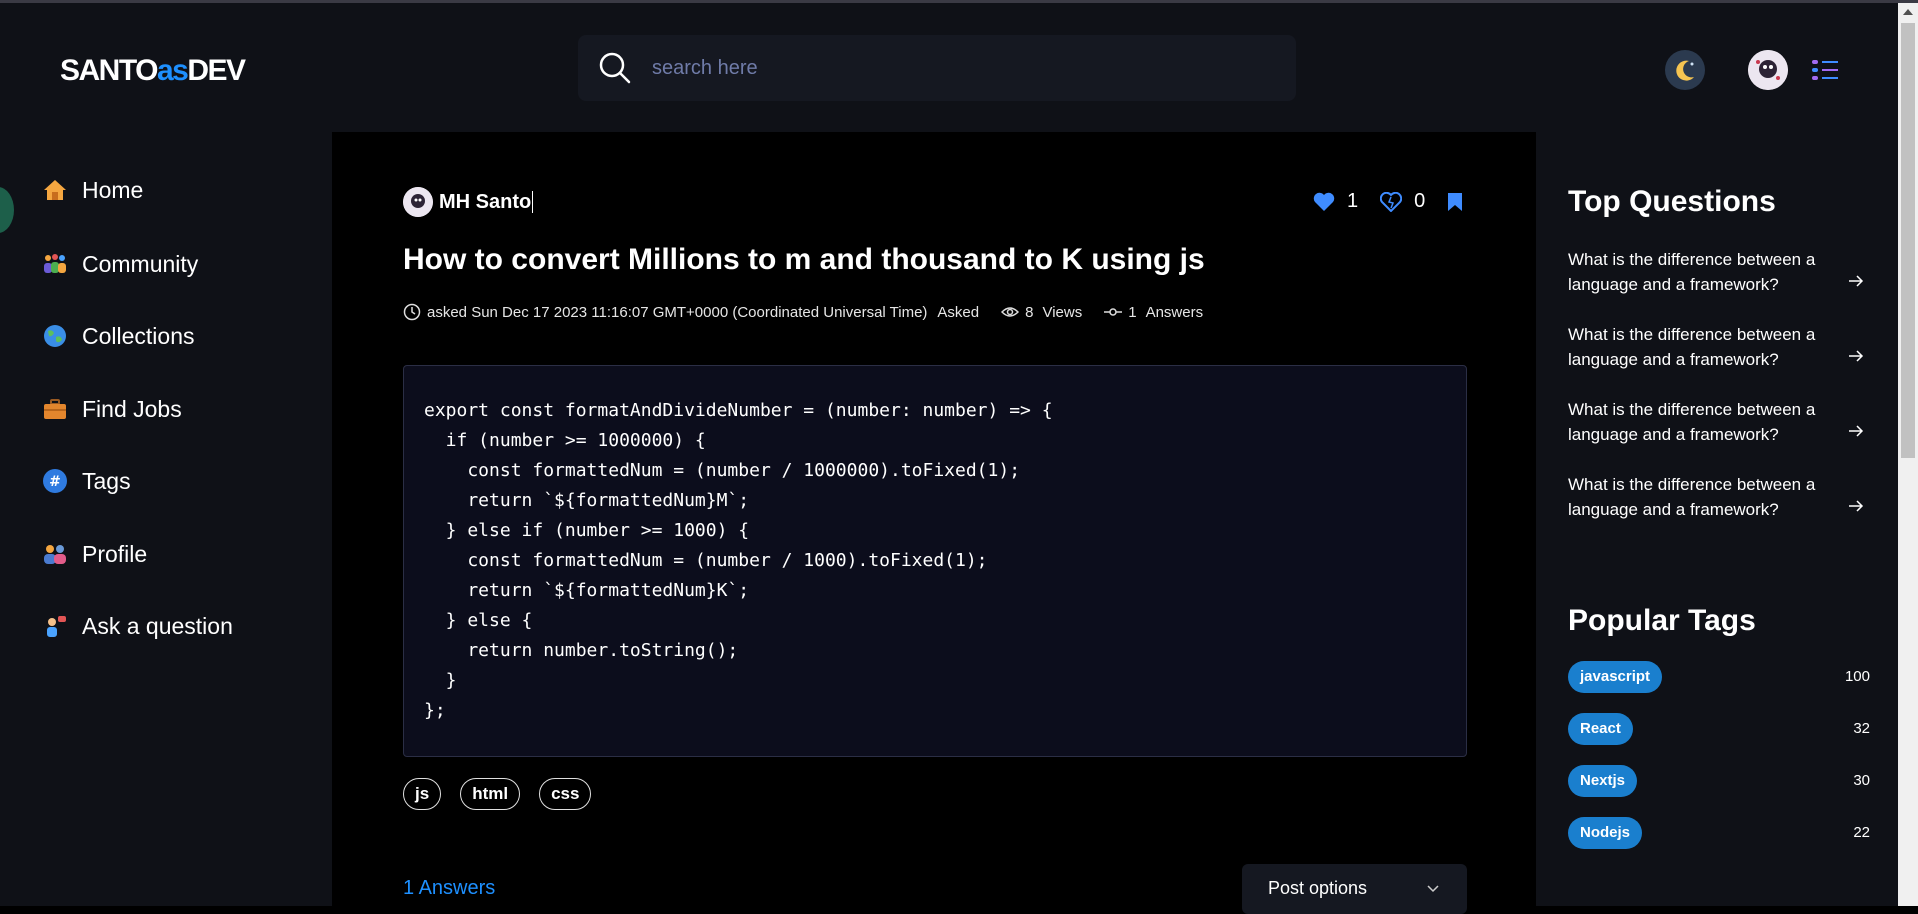 The image size is (1918, 914). I want to click on tag-badge: Nodejs, so click(1605, 833).